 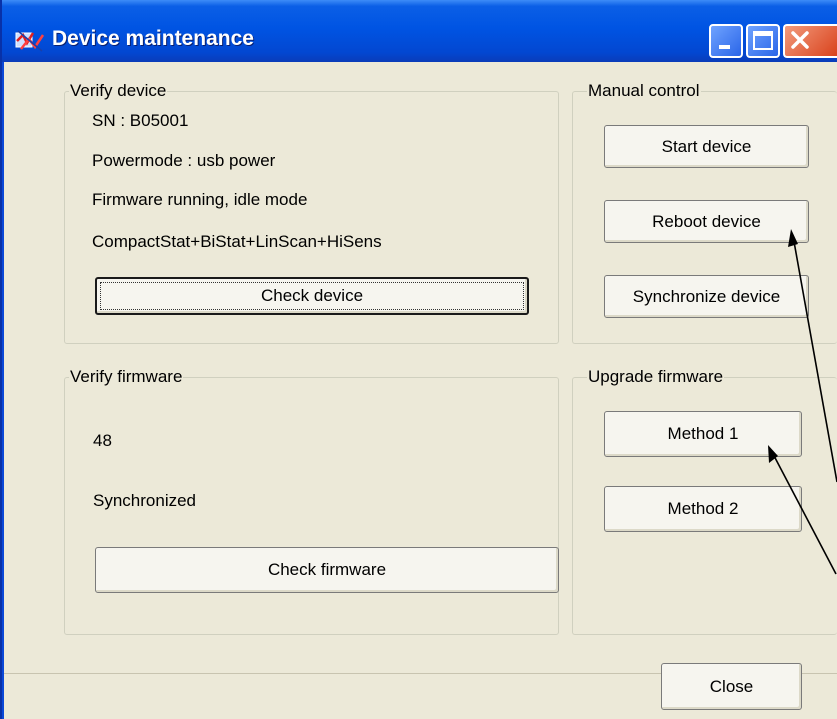 I want to click on method-1-button-label: Method 1, so click(x=703, y=433).